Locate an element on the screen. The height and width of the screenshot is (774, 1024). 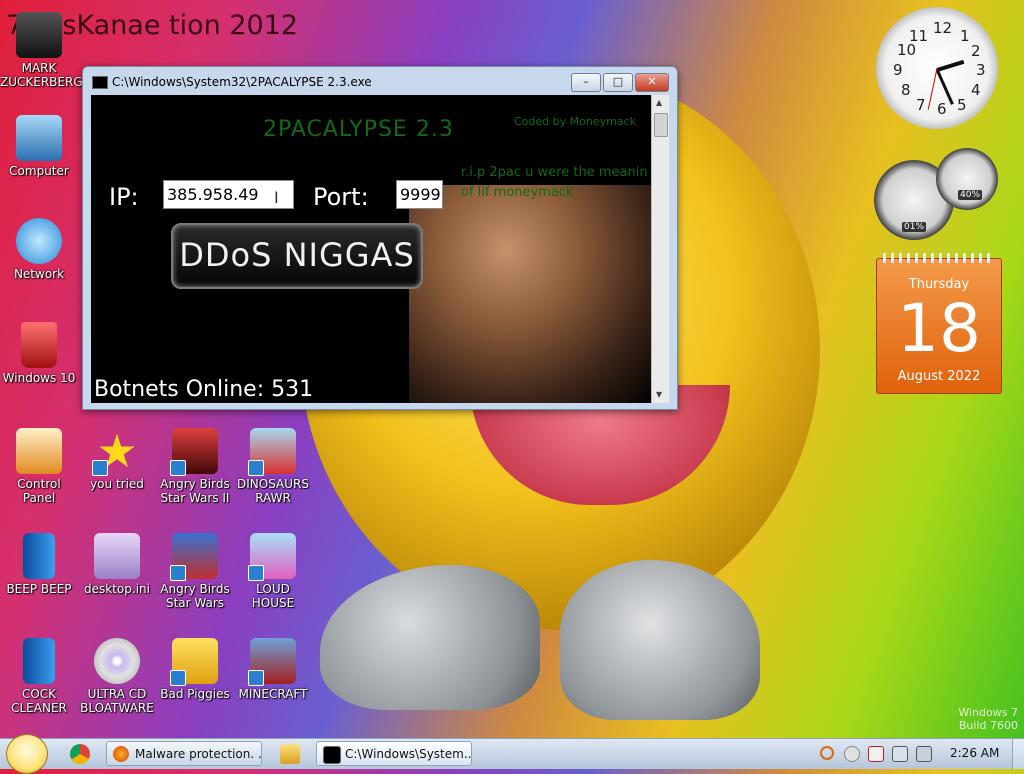
botnets-online-label: Botnets Online: 531 is located at coordinates (204, 389).